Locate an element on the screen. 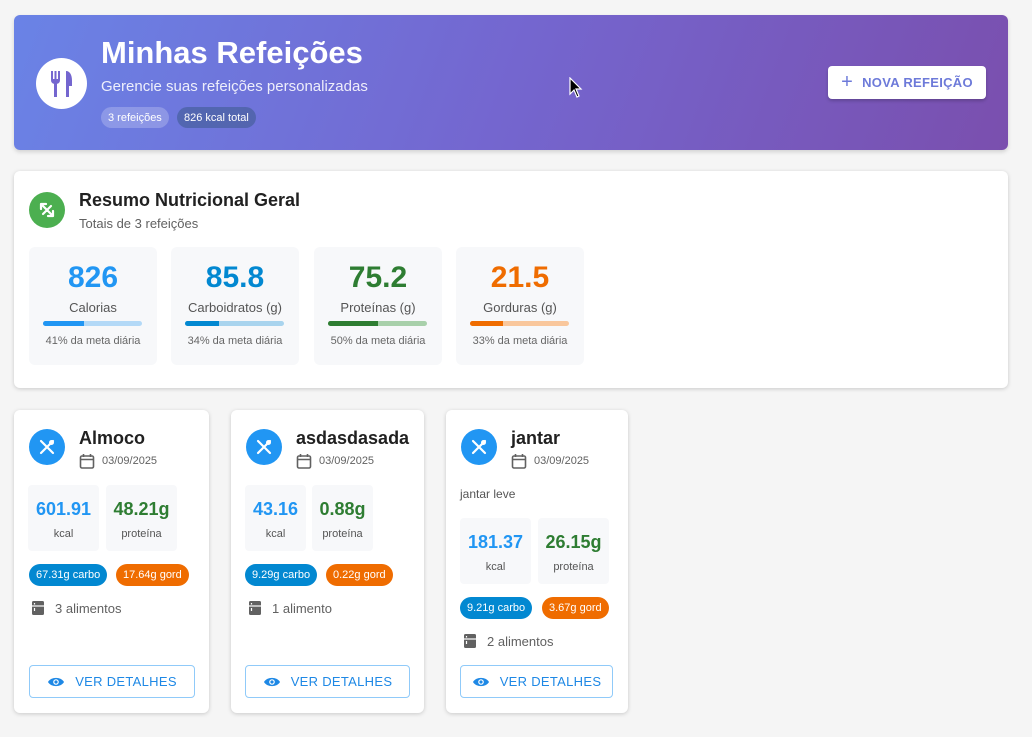  stat-label: Calorias is located at coordinates (93, 307).